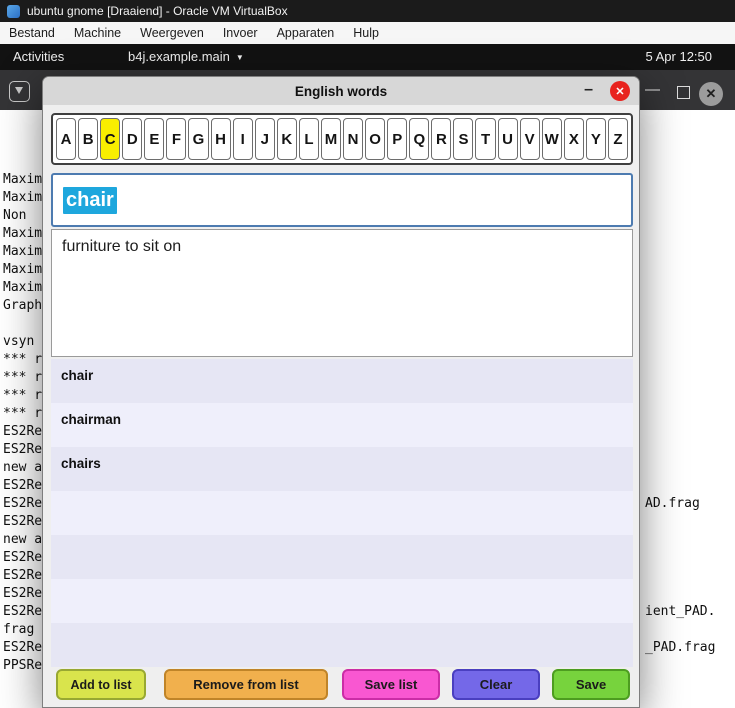 This screenshot has width=735, height=708. What do you see at coordinates (679, 56) in the screenshot?
I see `clock: 5 Apr 12:50` at bounding box center [679, 56].